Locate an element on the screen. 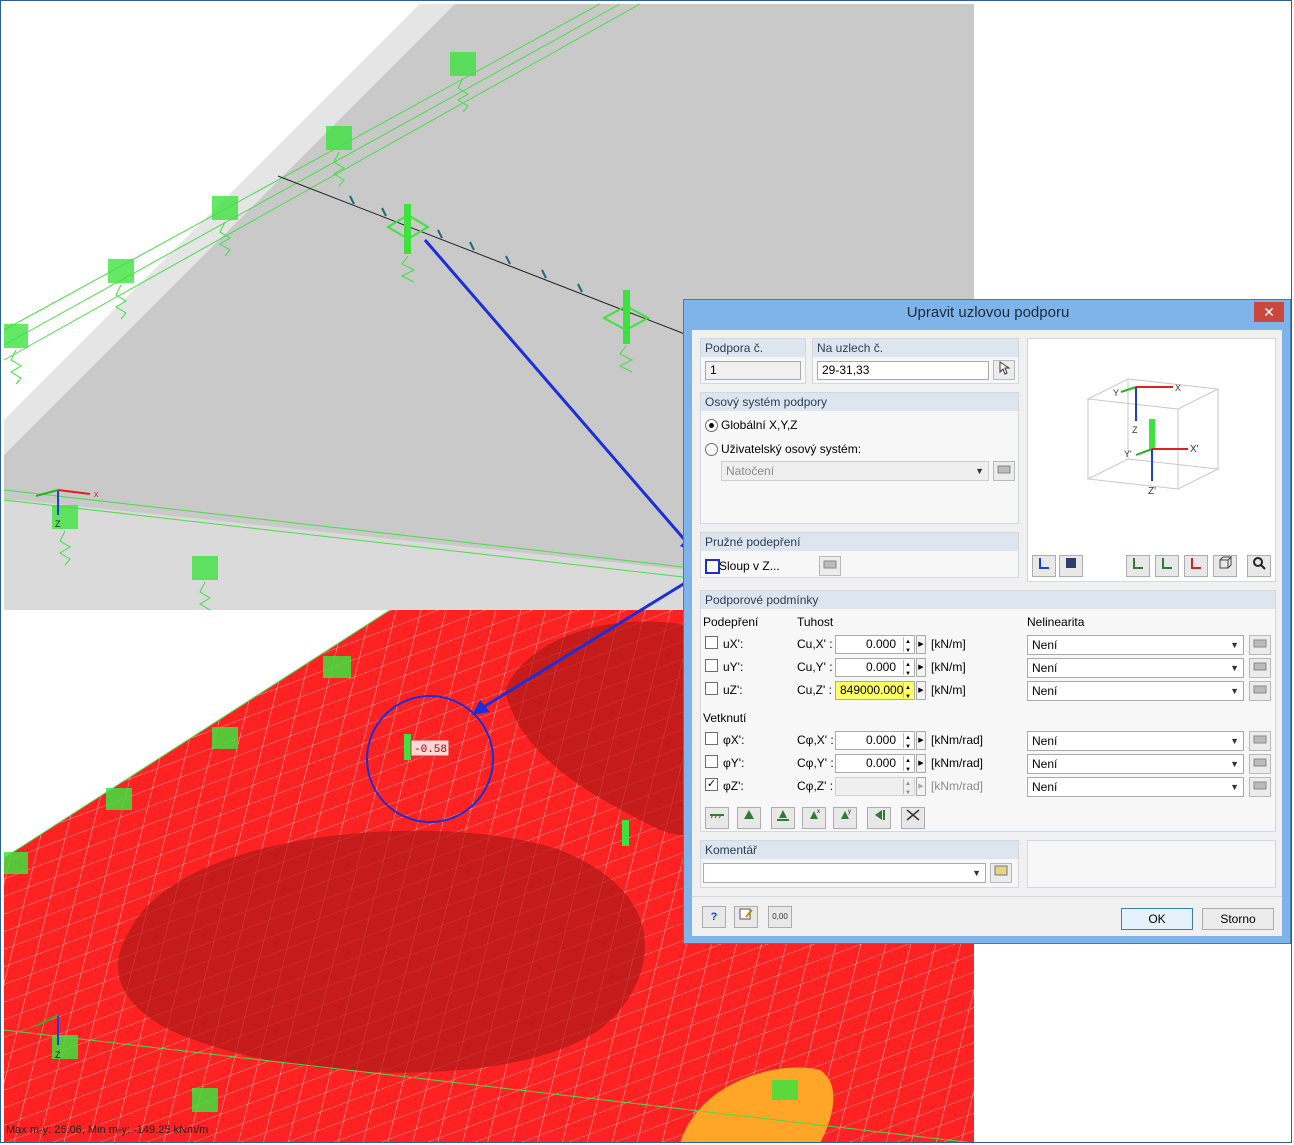 This screenshot has width=1294, height=1145. cphiy-step-button: ▶ is located at coordinates (921, 763).